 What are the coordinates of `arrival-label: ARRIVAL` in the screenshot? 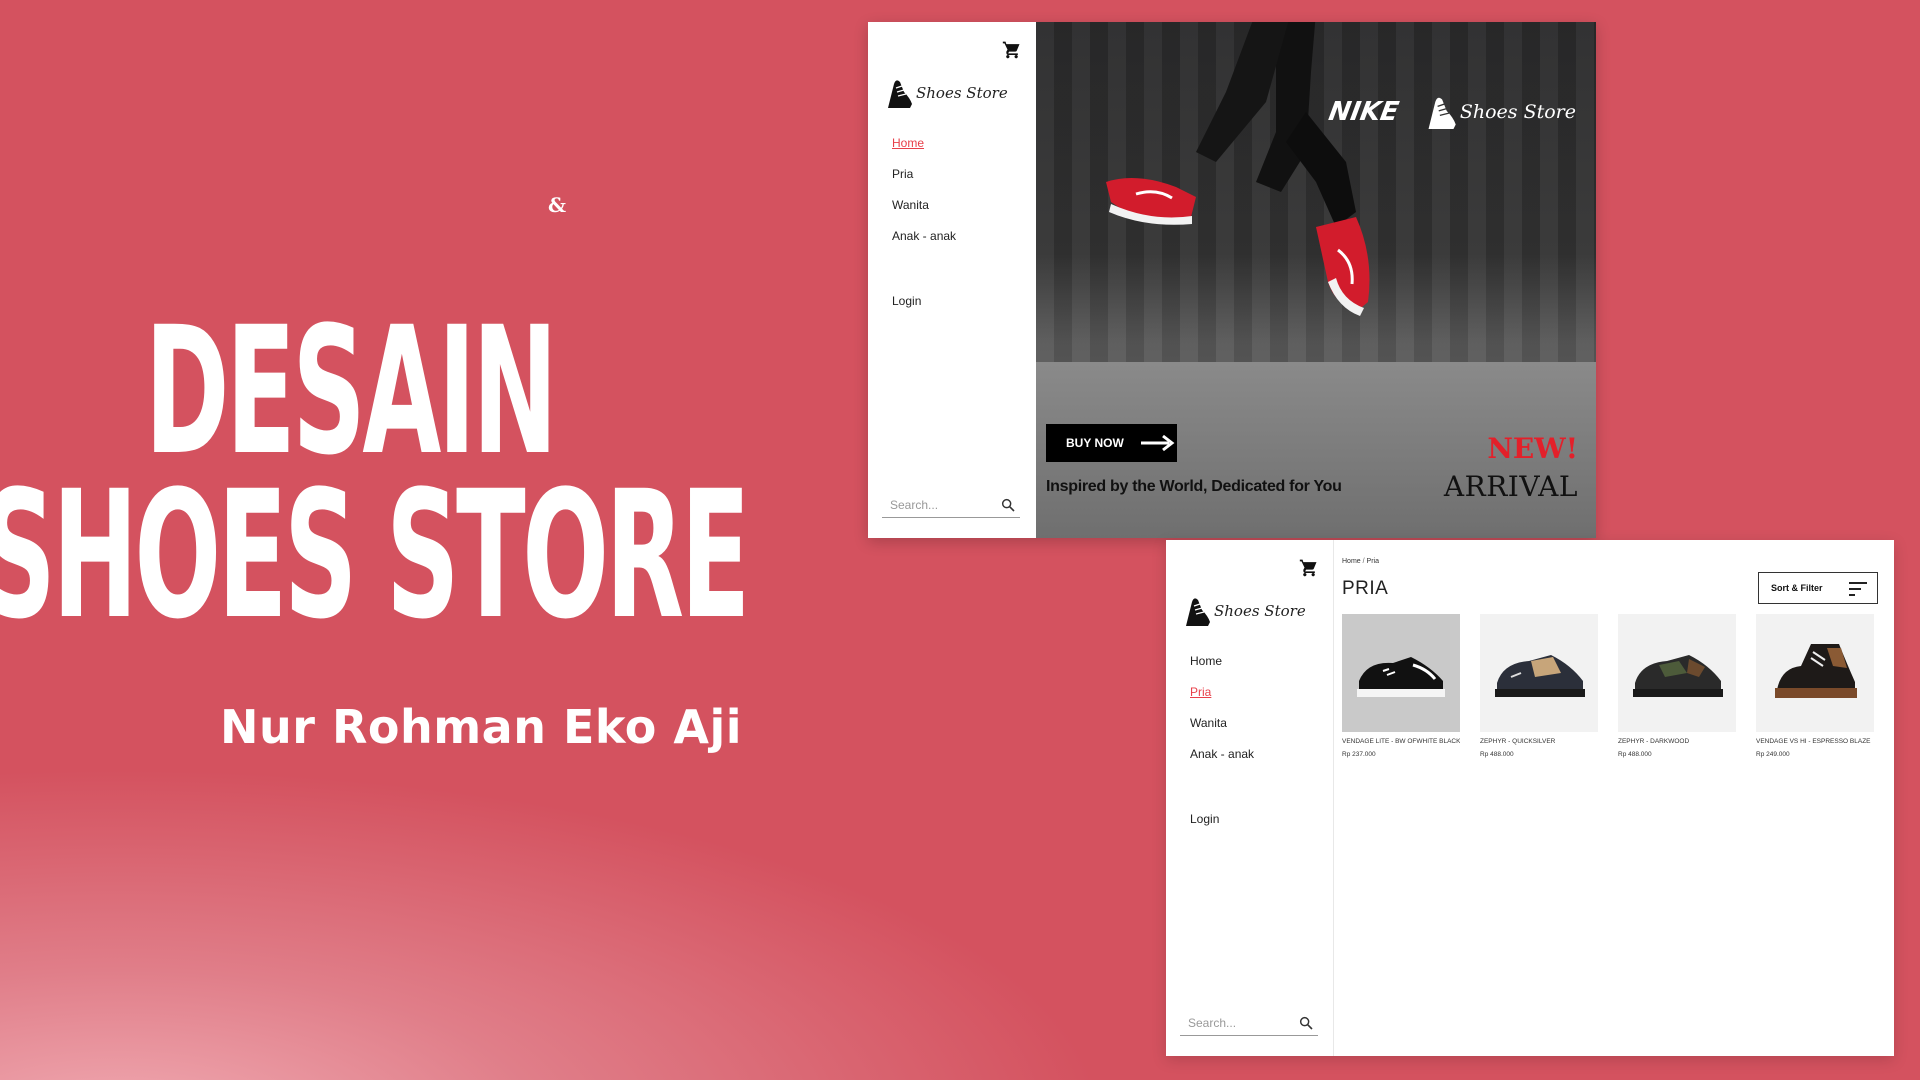 It's located at (1510, 486).